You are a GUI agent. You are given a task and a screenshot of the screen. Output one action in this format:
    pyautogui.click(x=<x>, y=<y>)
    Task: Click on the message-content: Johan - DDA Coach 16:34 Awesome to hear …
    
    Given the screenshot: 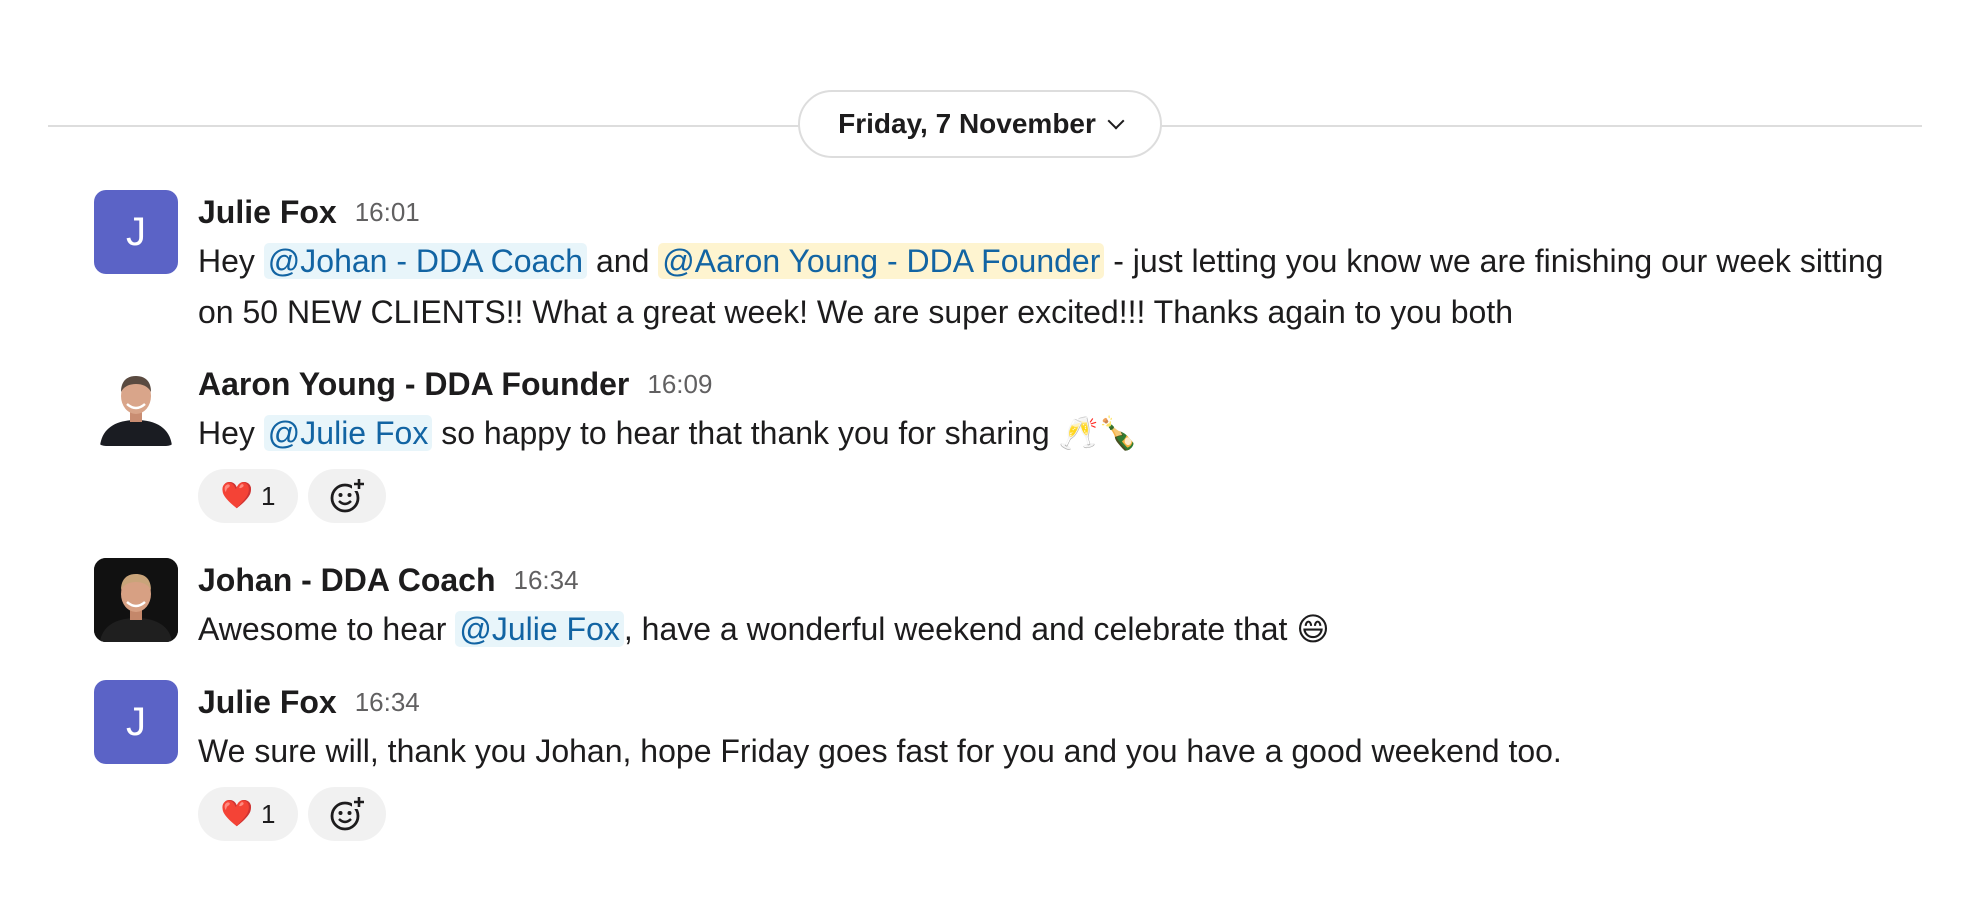 What is the action you would take?
    pyautogui.click(x=1054, y=606)
    